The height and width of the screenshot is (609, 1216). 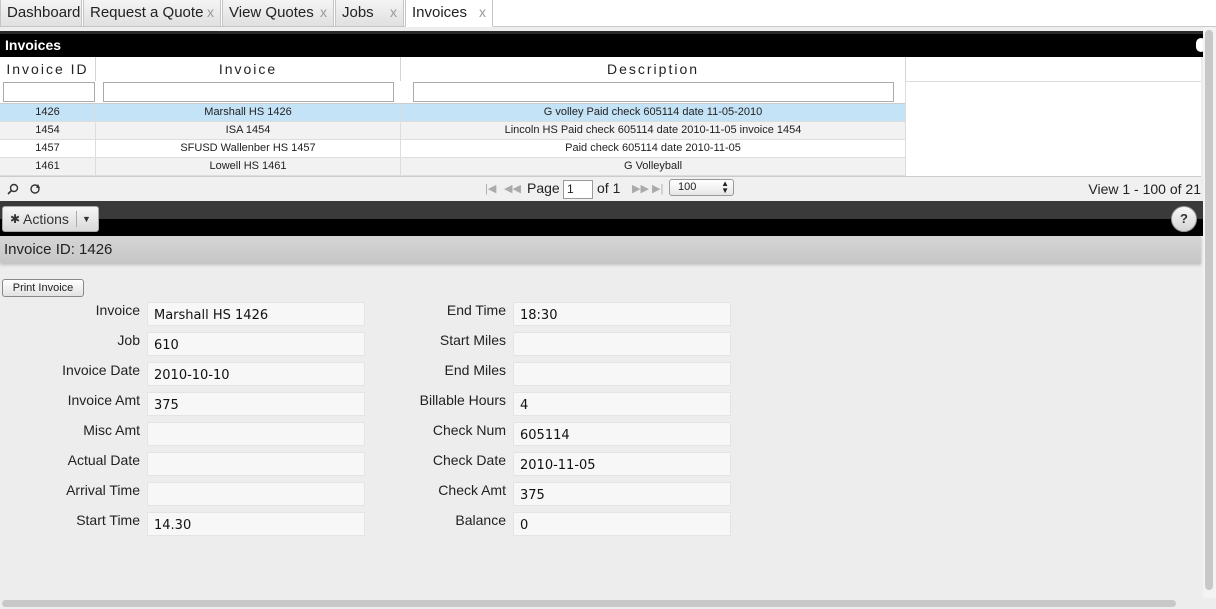 I want to click on refresh-icon, so click(x=35, y=189).